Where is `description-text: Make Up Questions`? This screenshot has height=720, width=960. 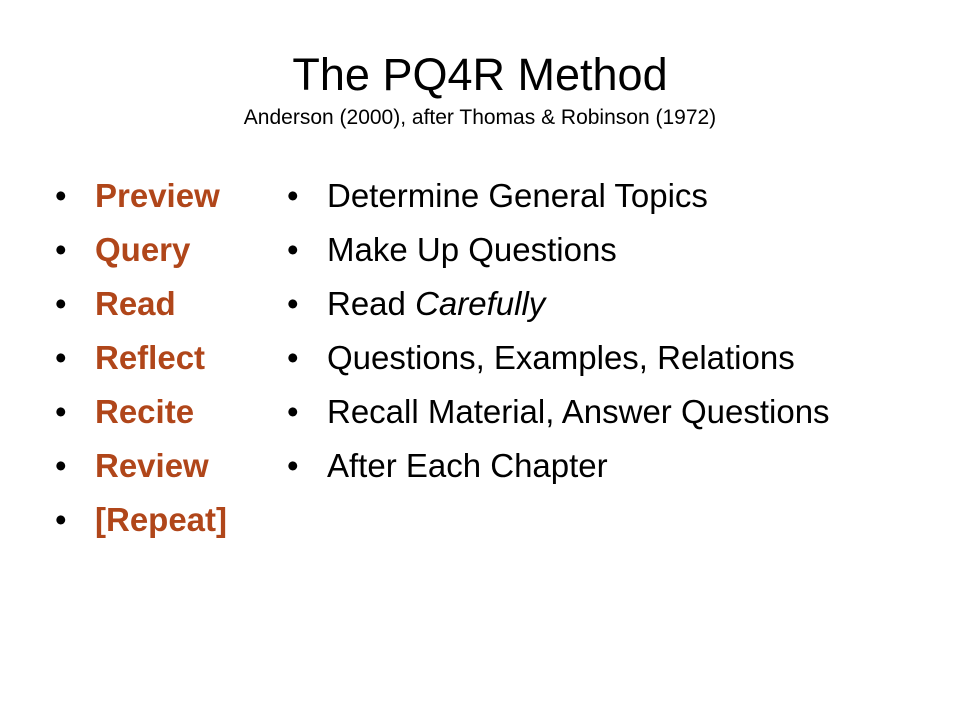
description-text: Make Up Questions is located at coordinates (472, 249).